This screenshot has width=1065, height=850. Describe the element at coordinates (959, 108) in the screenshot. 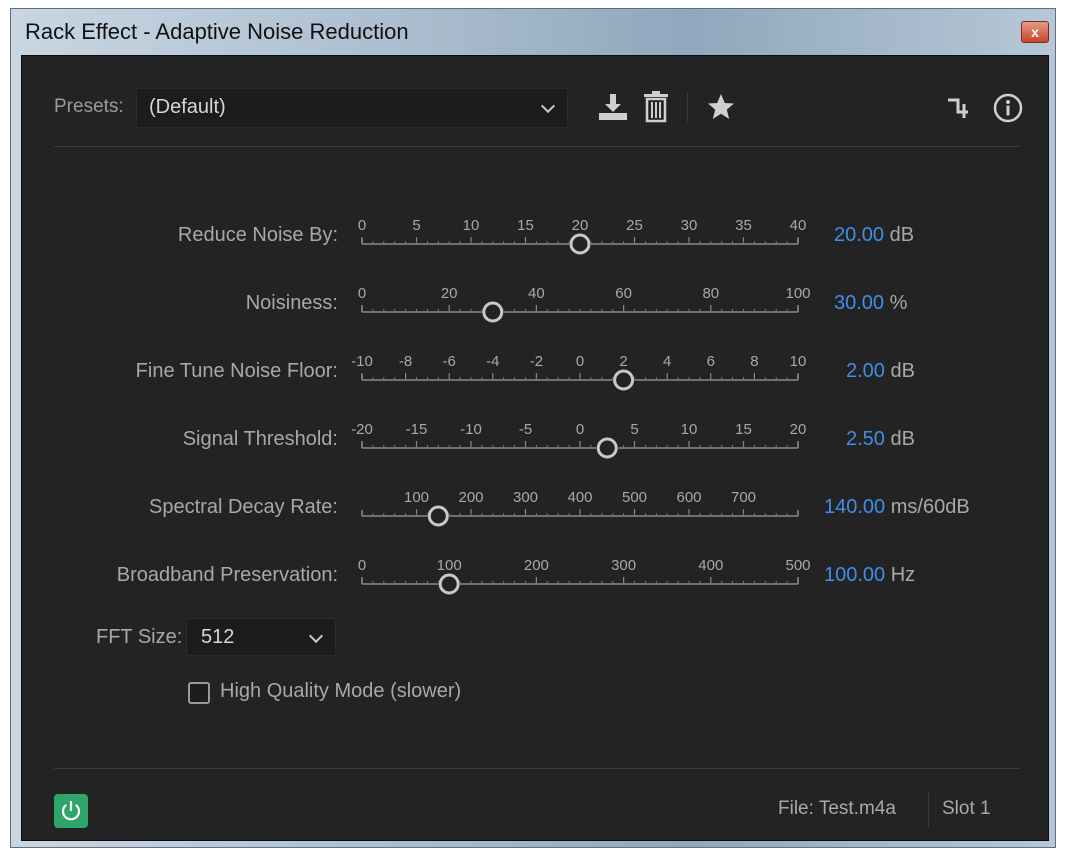

I see `routing-icon` at that location.